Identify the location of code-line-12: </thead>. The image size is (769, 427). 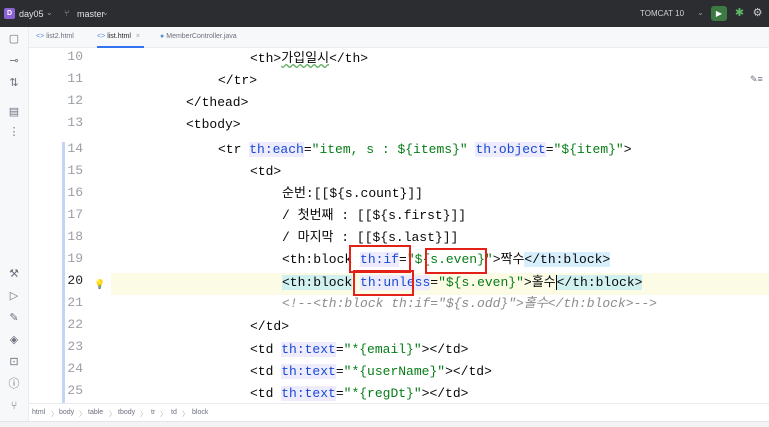
(217, 102).